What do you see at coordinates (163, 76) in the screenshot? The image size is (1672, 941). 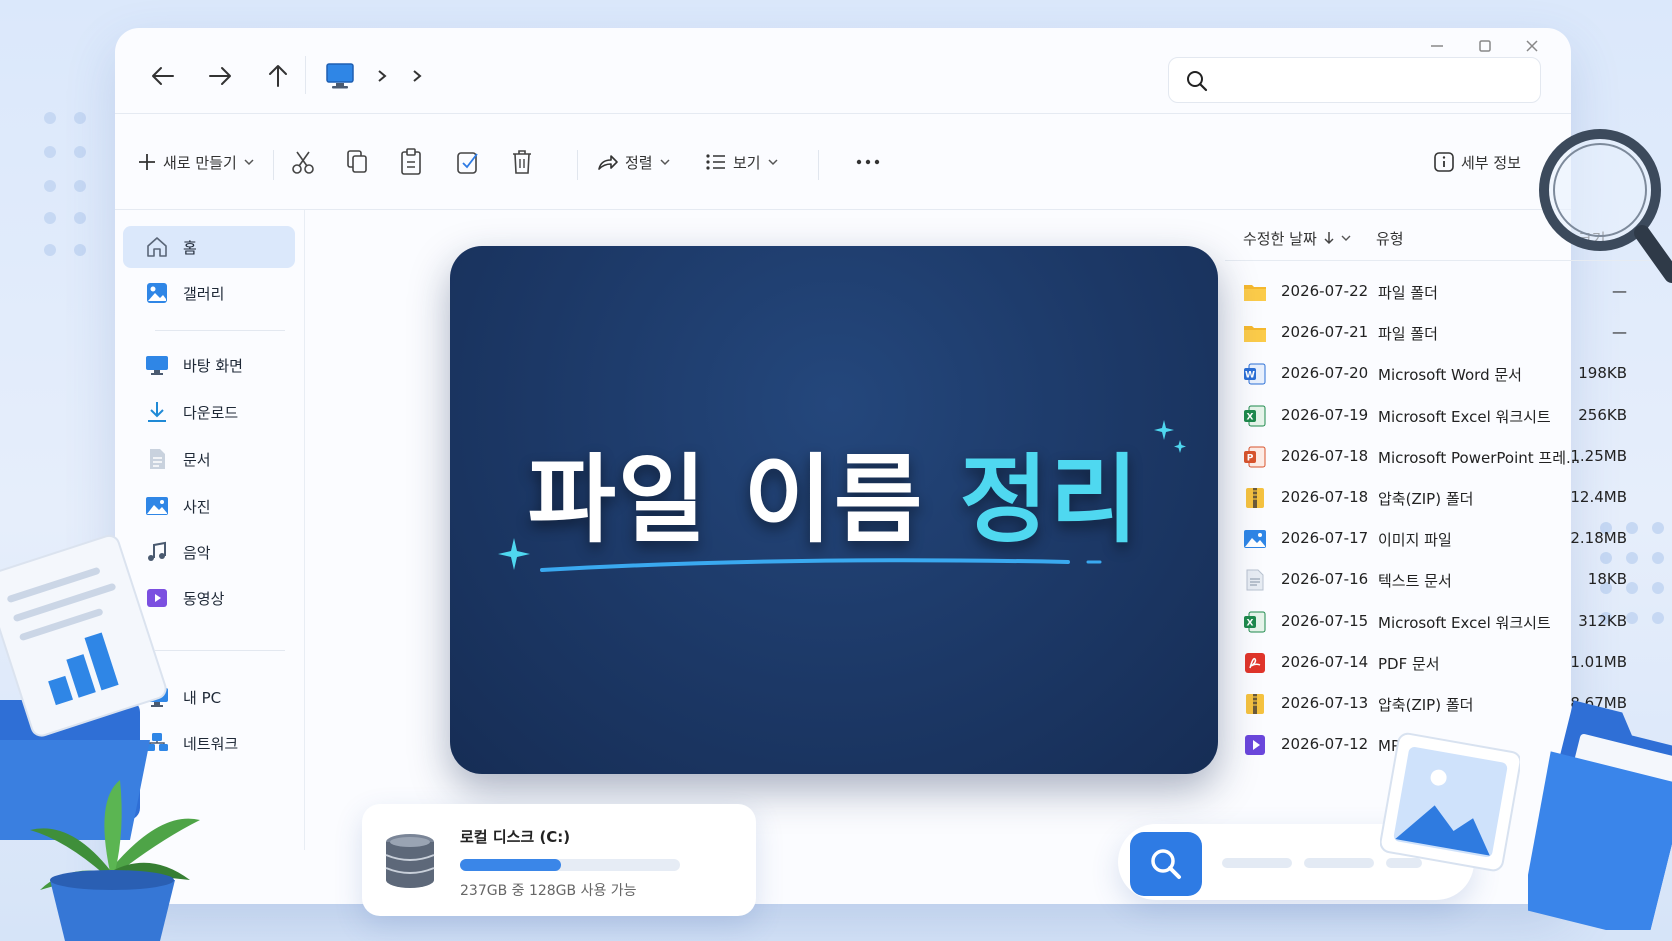 I see `back-arrow-icon` at bounding box center [163, 76].